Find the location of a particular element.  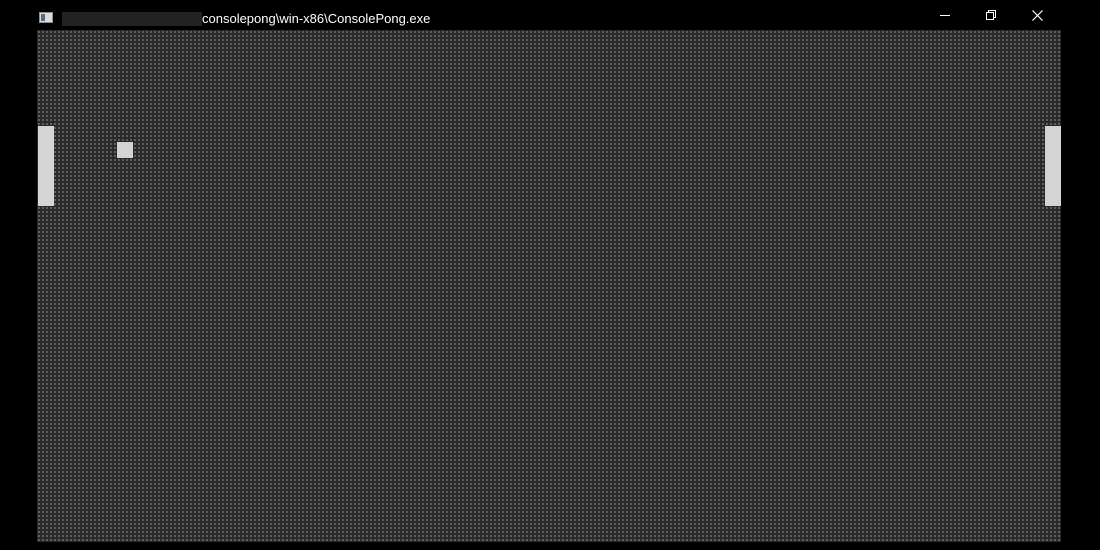

restore-button is located at coordinates (991, 15).